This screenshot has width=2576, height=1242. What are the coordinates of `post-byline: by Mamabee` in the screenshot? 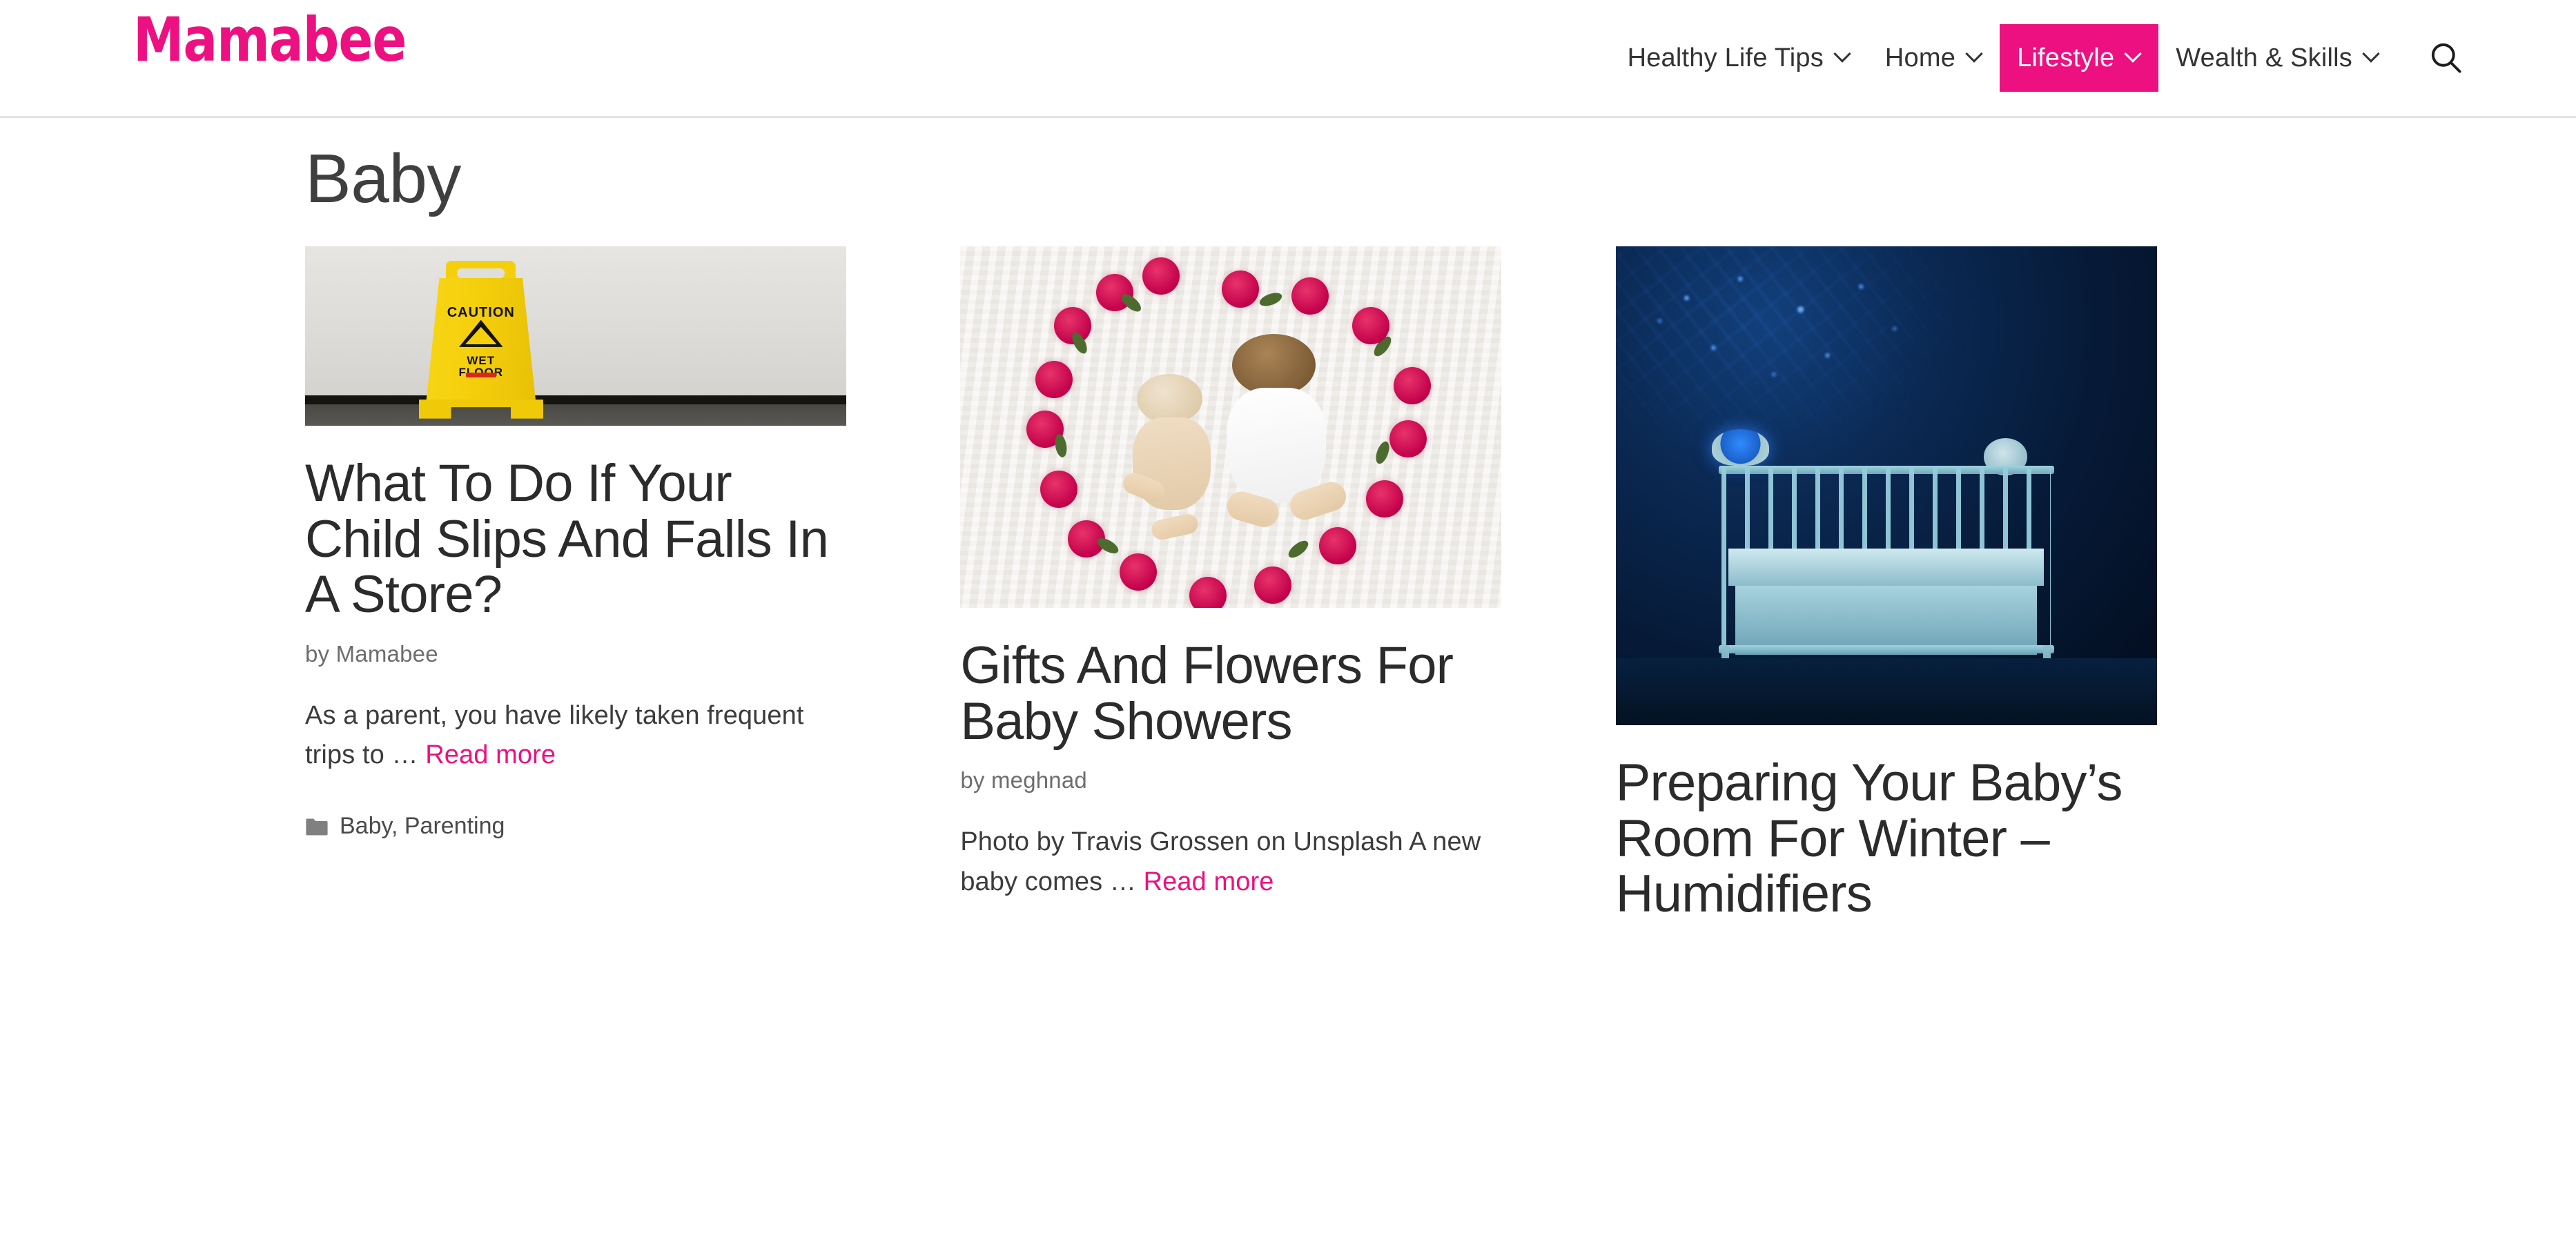 It's located at (371, 653).